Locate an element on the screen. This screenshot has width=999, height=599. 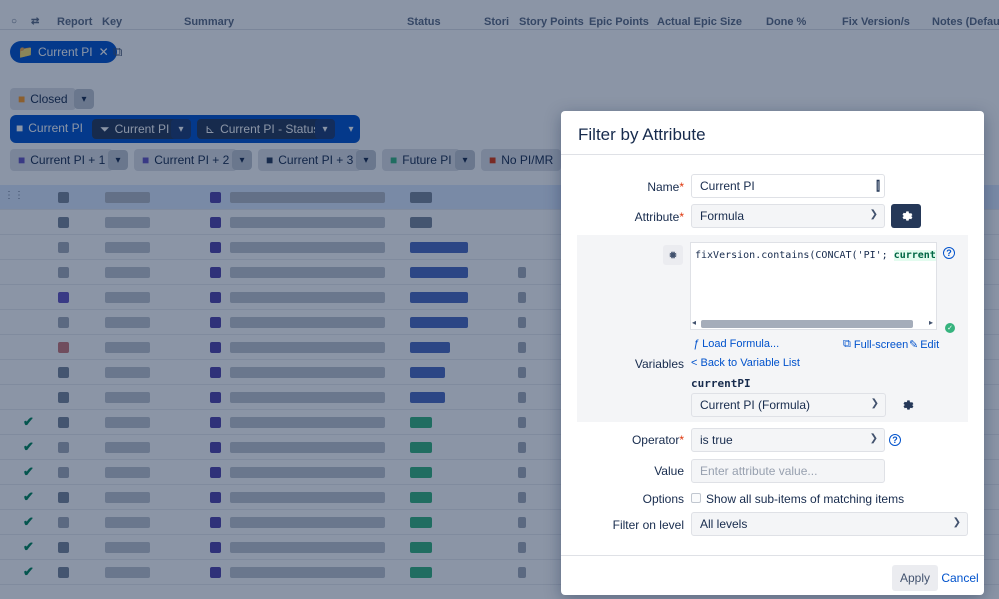
dialog-title: Filter by Attribute is located at coordinates (642, 134).